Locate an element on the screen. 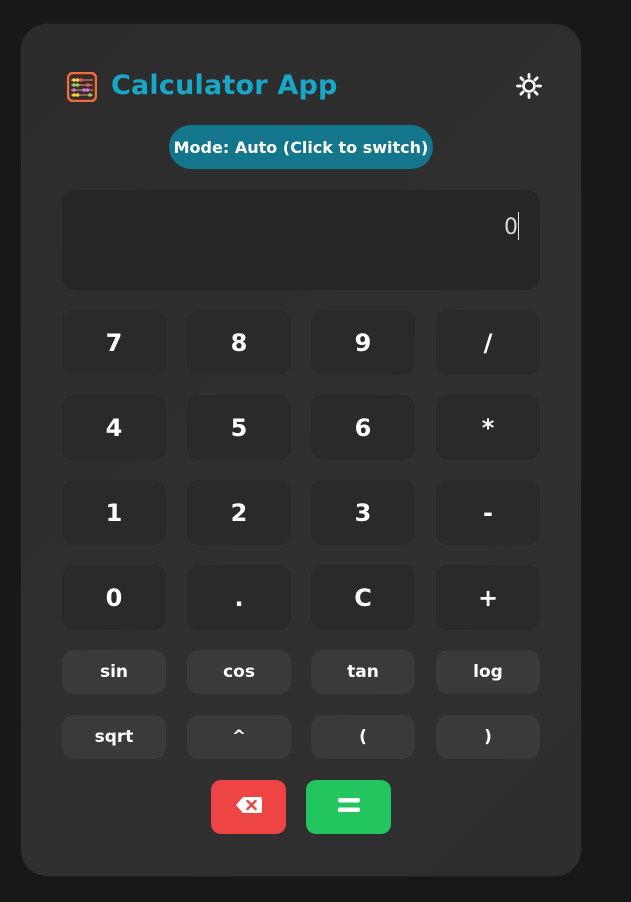 Image resolution: width=631 pixels, height=902 pixels. key-multiply: * is located at coordinates (488, 427).